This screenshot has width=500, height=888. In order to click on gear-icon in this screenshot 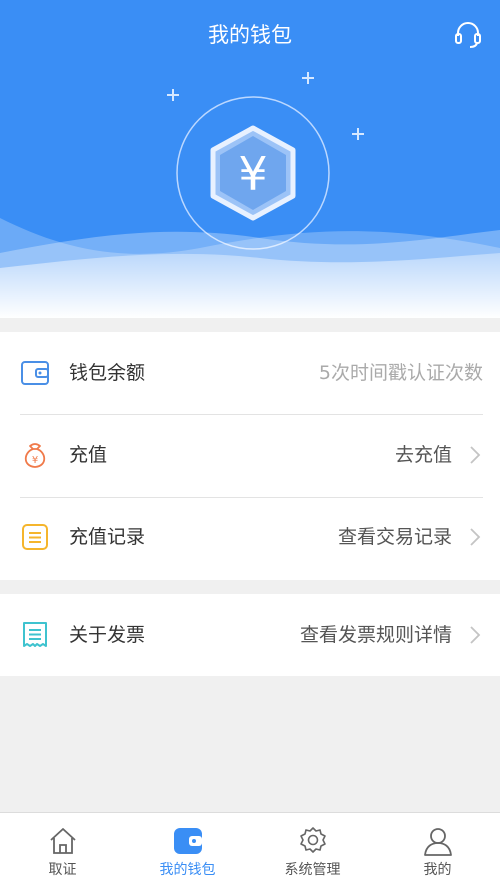, I will do `click(312, 840)`.